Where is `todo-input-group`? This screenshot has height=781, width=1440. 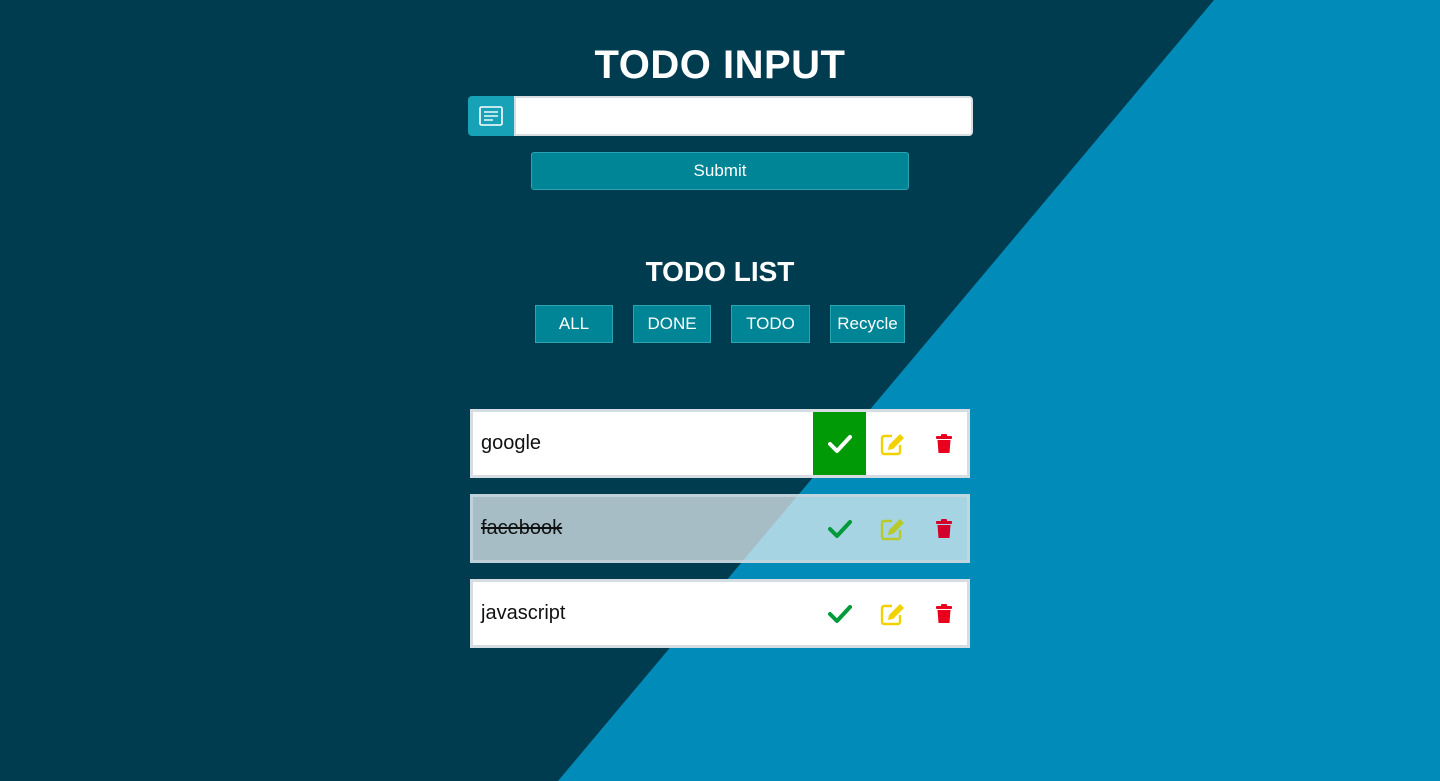
todo-input-group is located at coordinates (720, 116).